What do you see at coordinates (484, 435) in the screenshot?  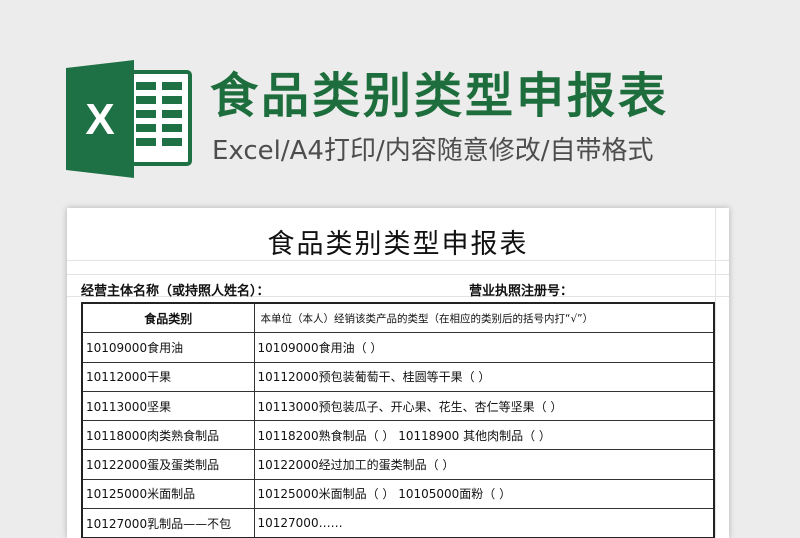 I see `table-cell-type: 10118200熟食制品（ ） 10118900 其他肉制品（ ）` at bounding box center [484, 435].